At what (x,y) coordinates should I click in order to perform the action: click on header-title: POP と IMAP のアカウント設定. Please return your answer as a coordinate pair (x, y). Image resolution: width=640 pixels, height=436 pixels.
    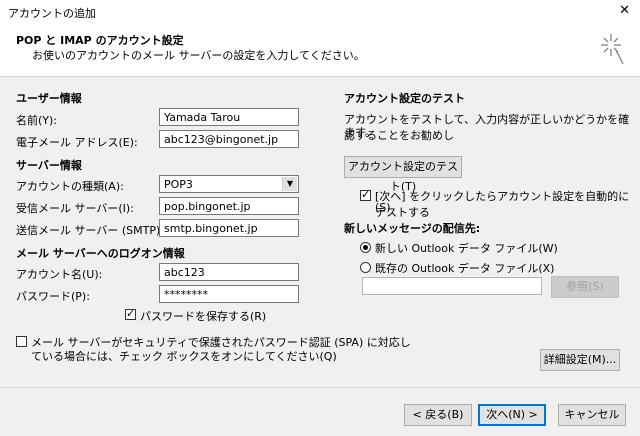
    Looking at the image, I should click on (100, 40).